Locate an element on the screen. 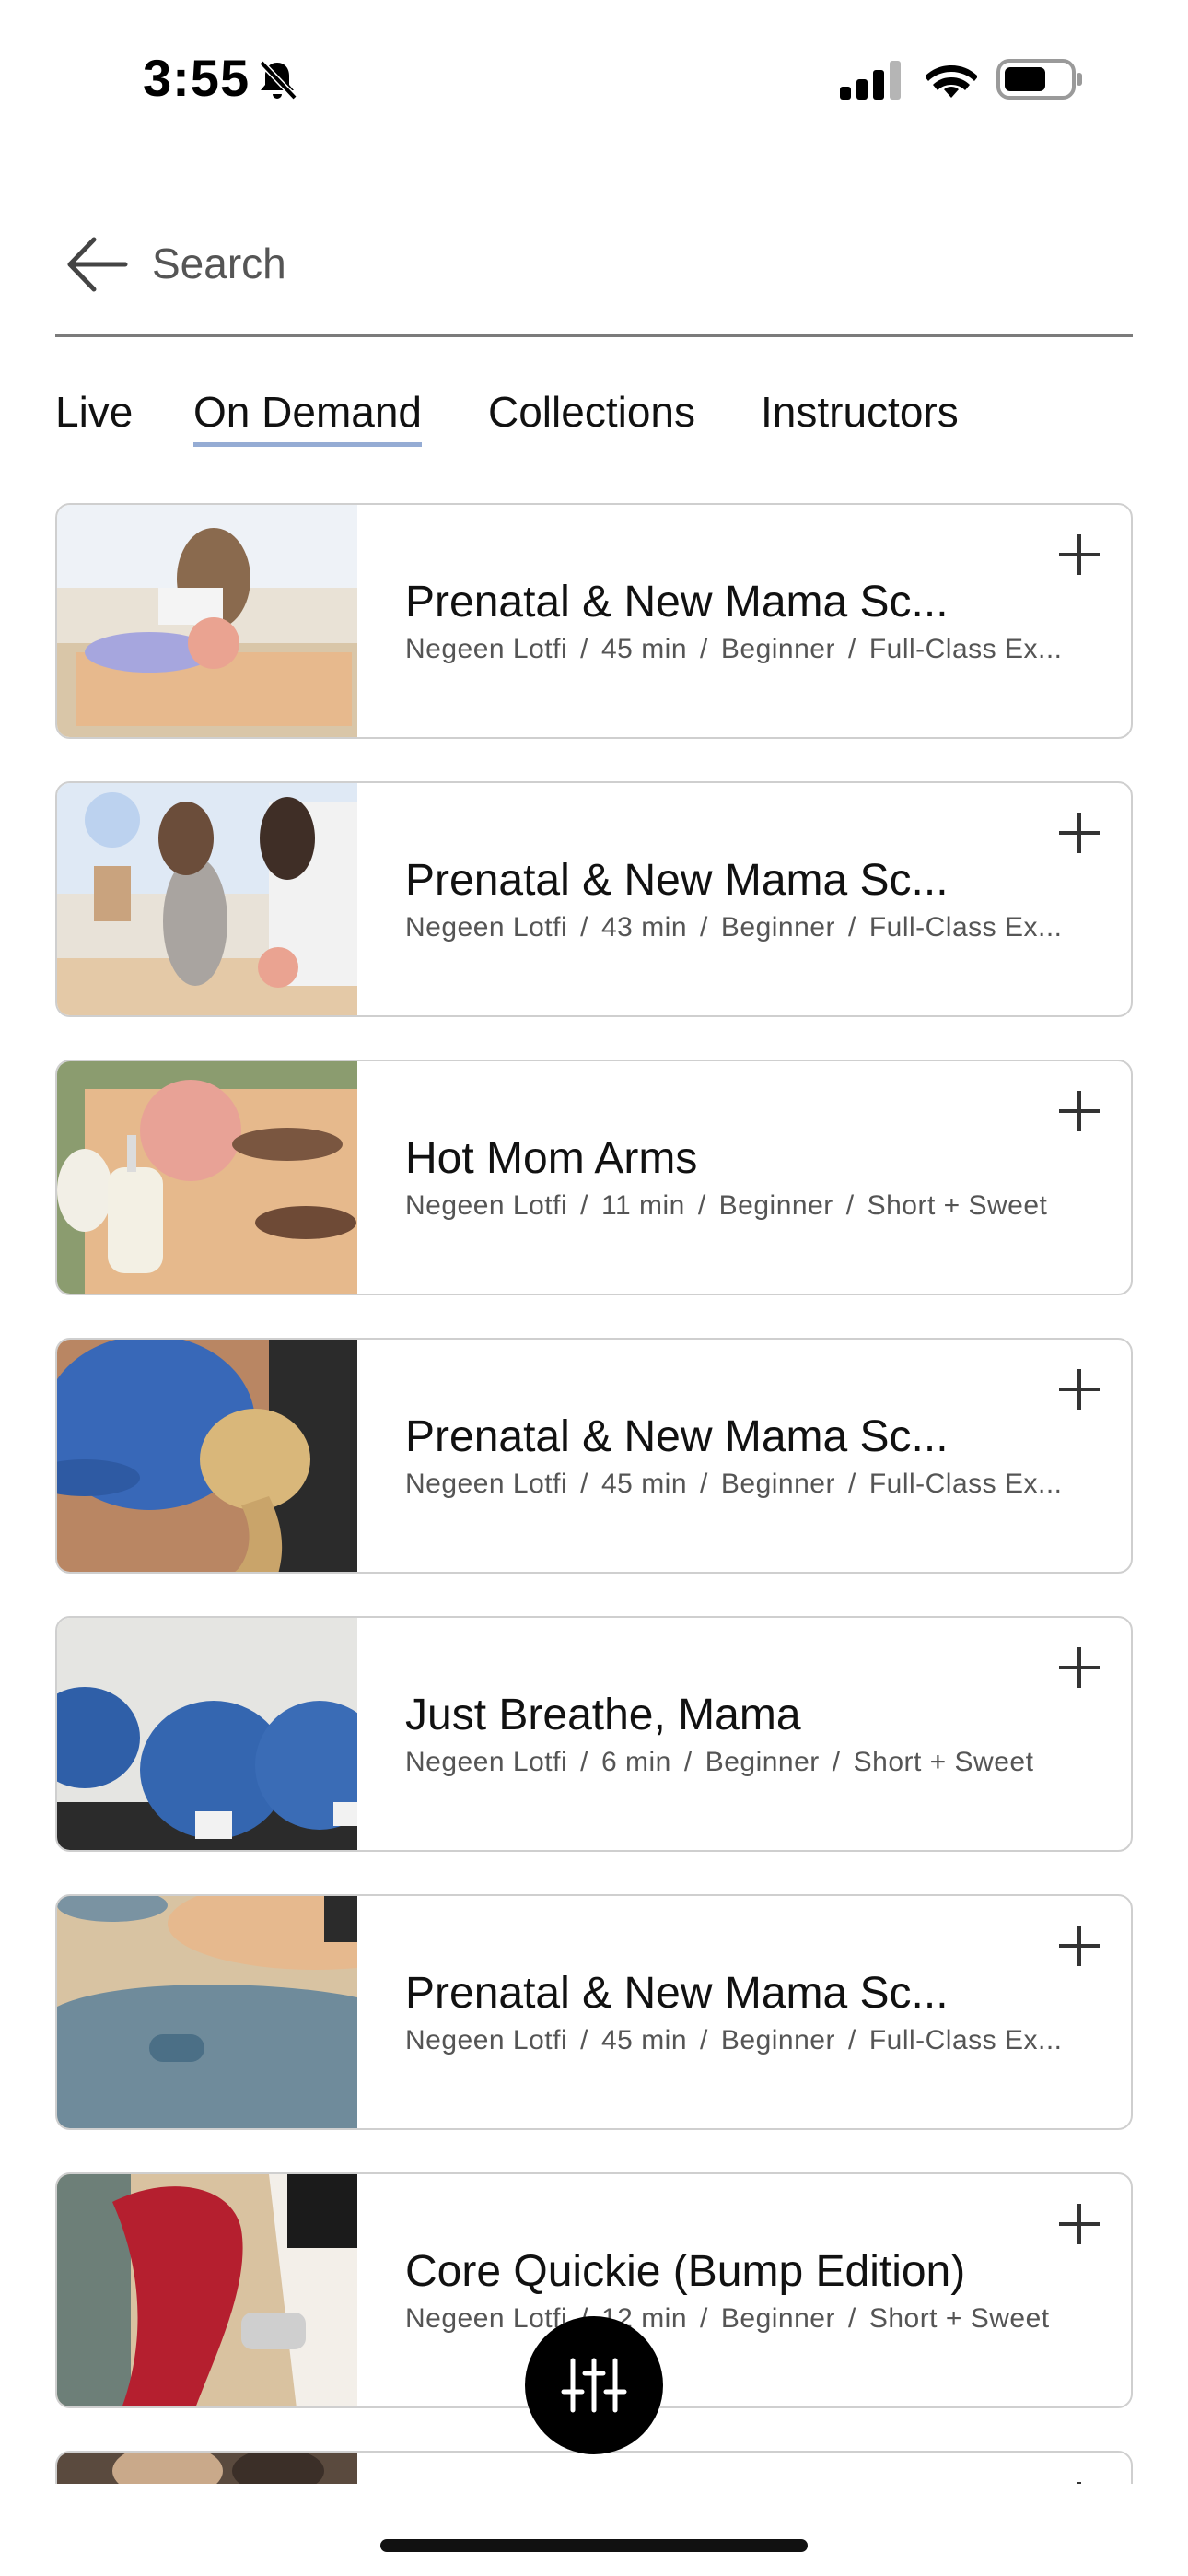  wifi-icon is located at coordinates (951, 81).